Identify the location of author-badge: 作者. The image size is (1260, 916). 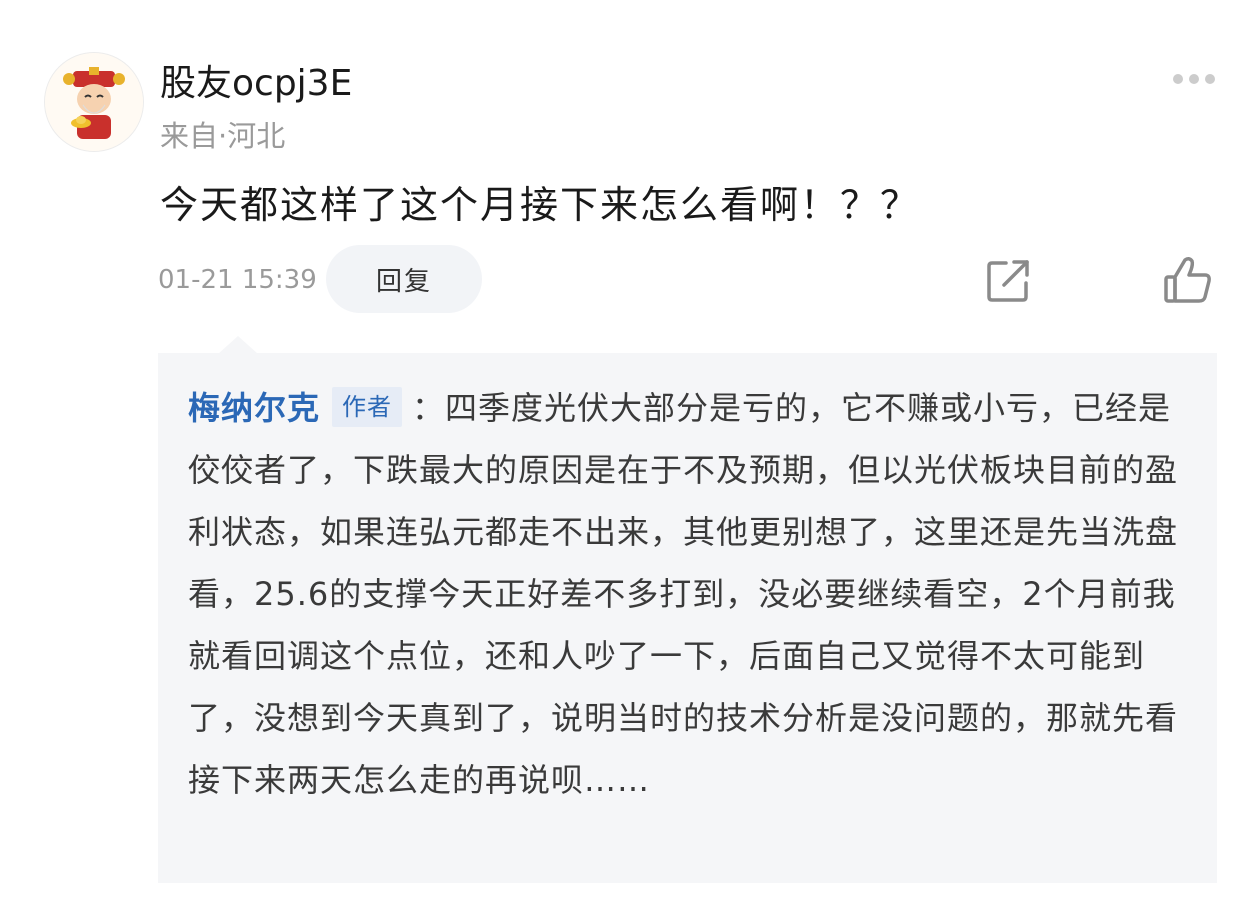
(367, 407).